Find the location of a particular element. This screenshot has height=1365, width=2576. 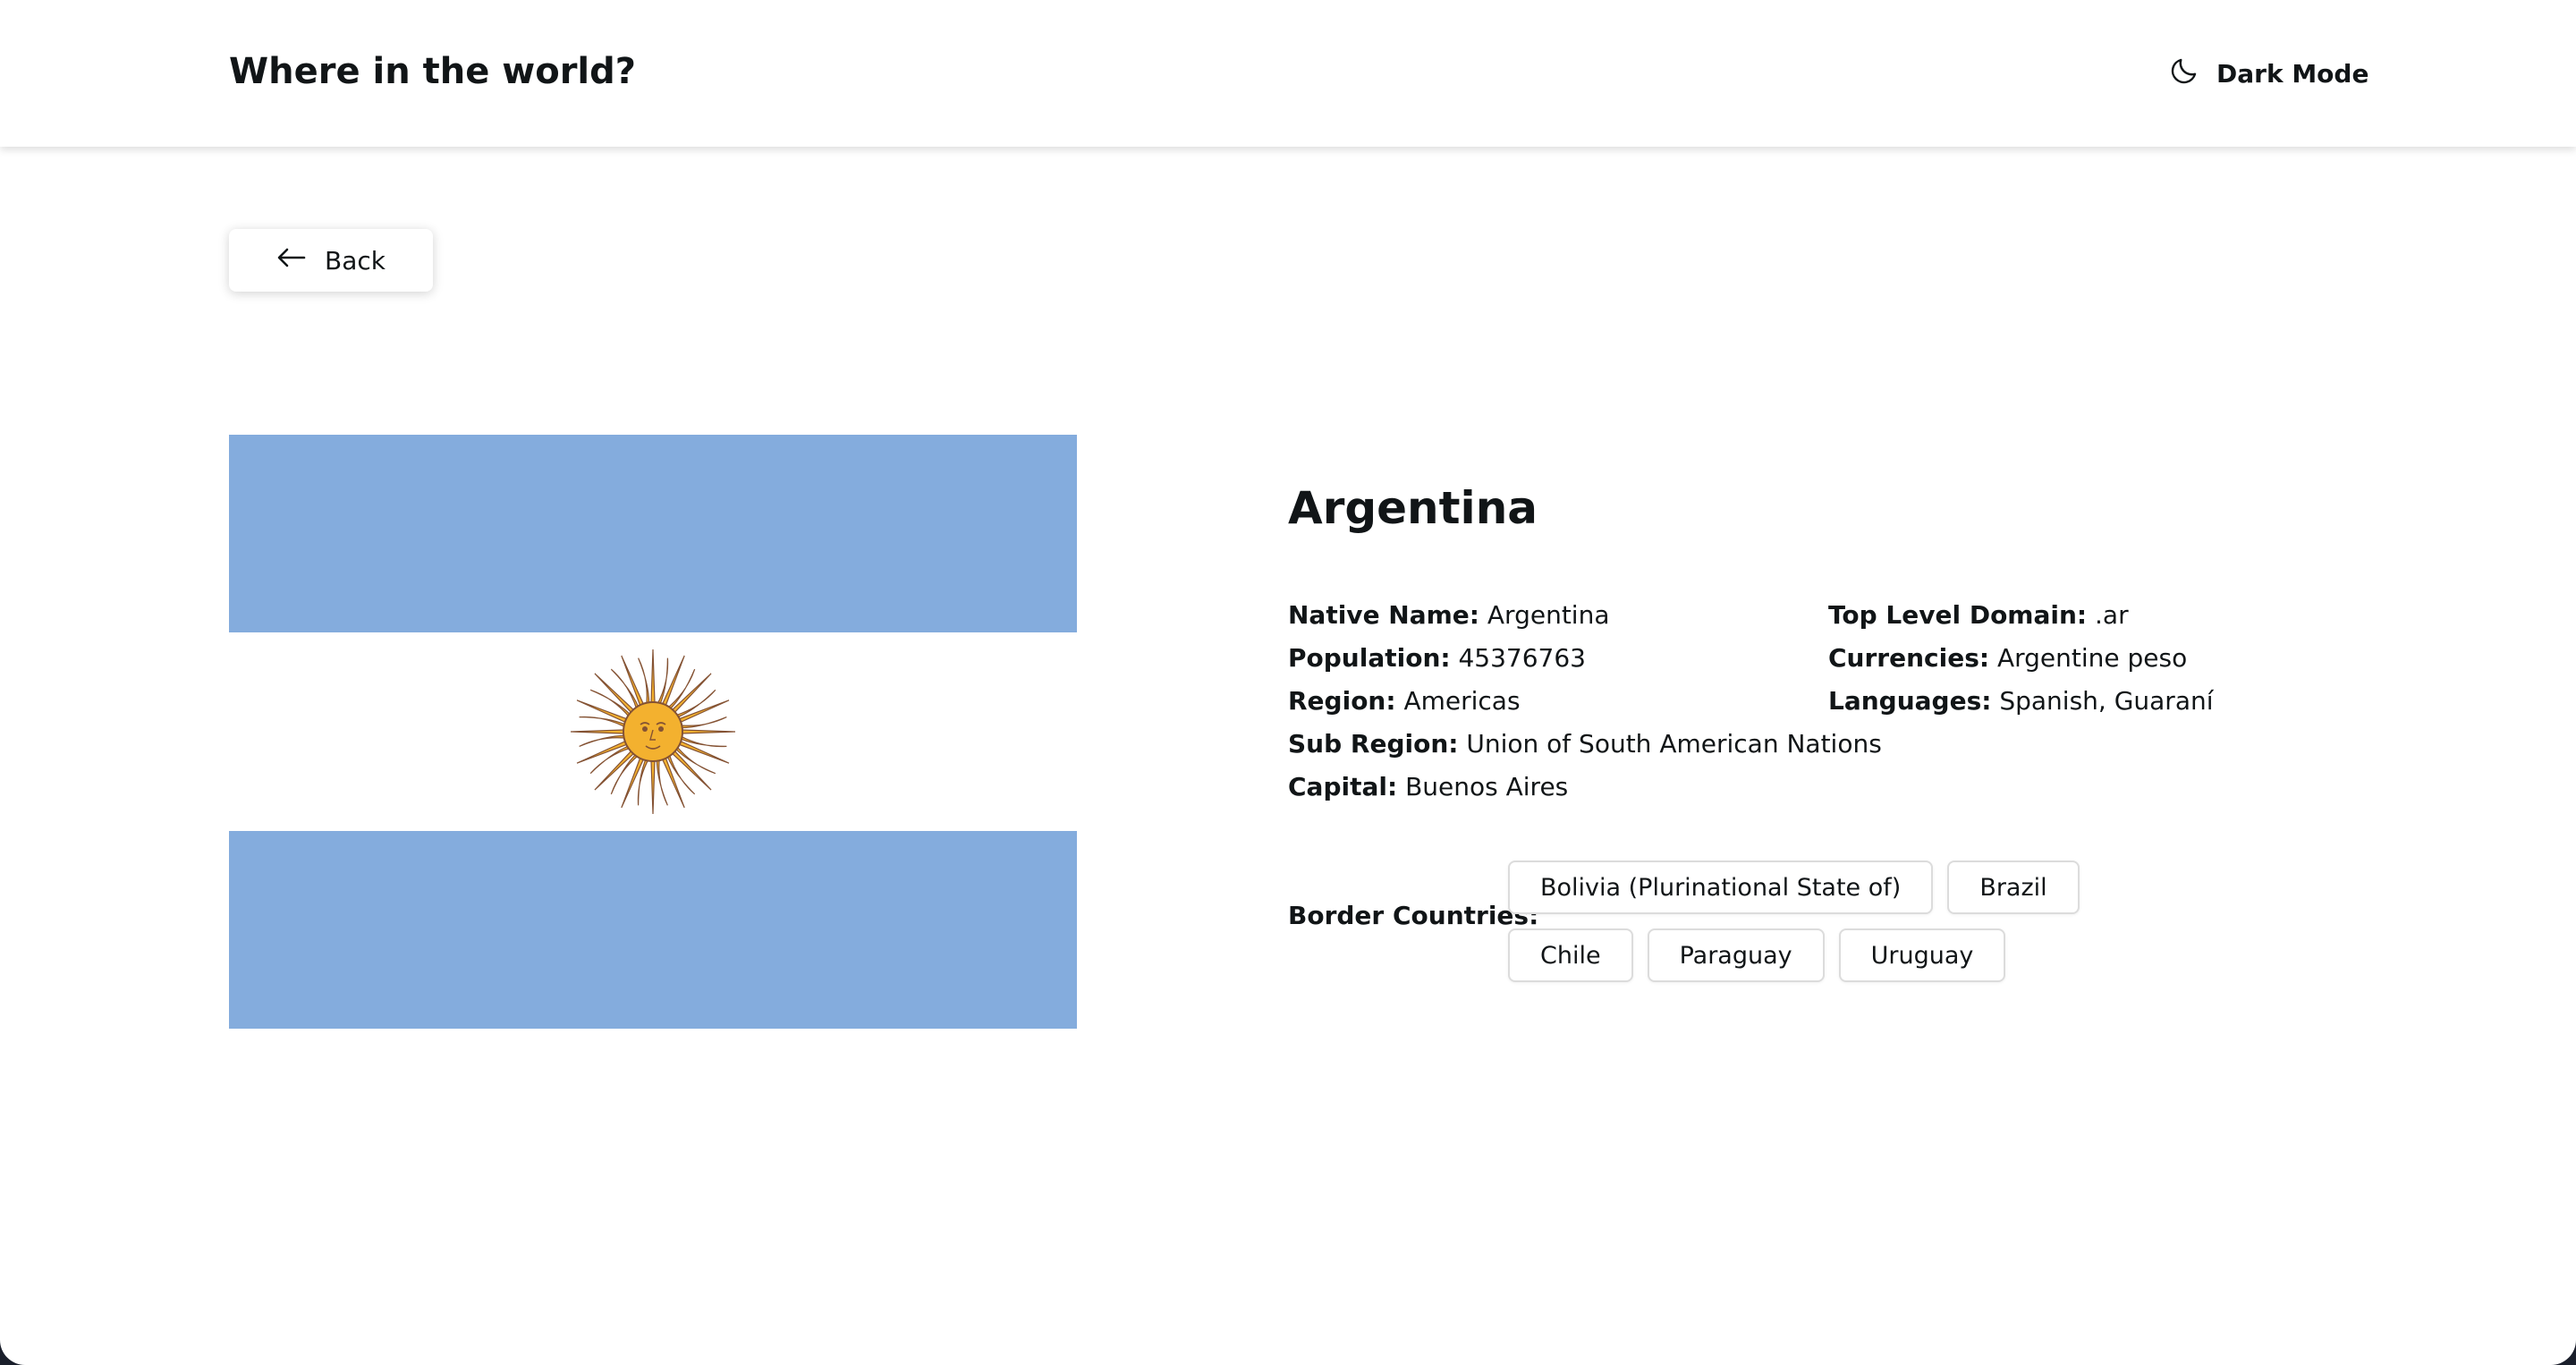

dark-mode-label: Dark Mode is located at coordinates (2292, 73).